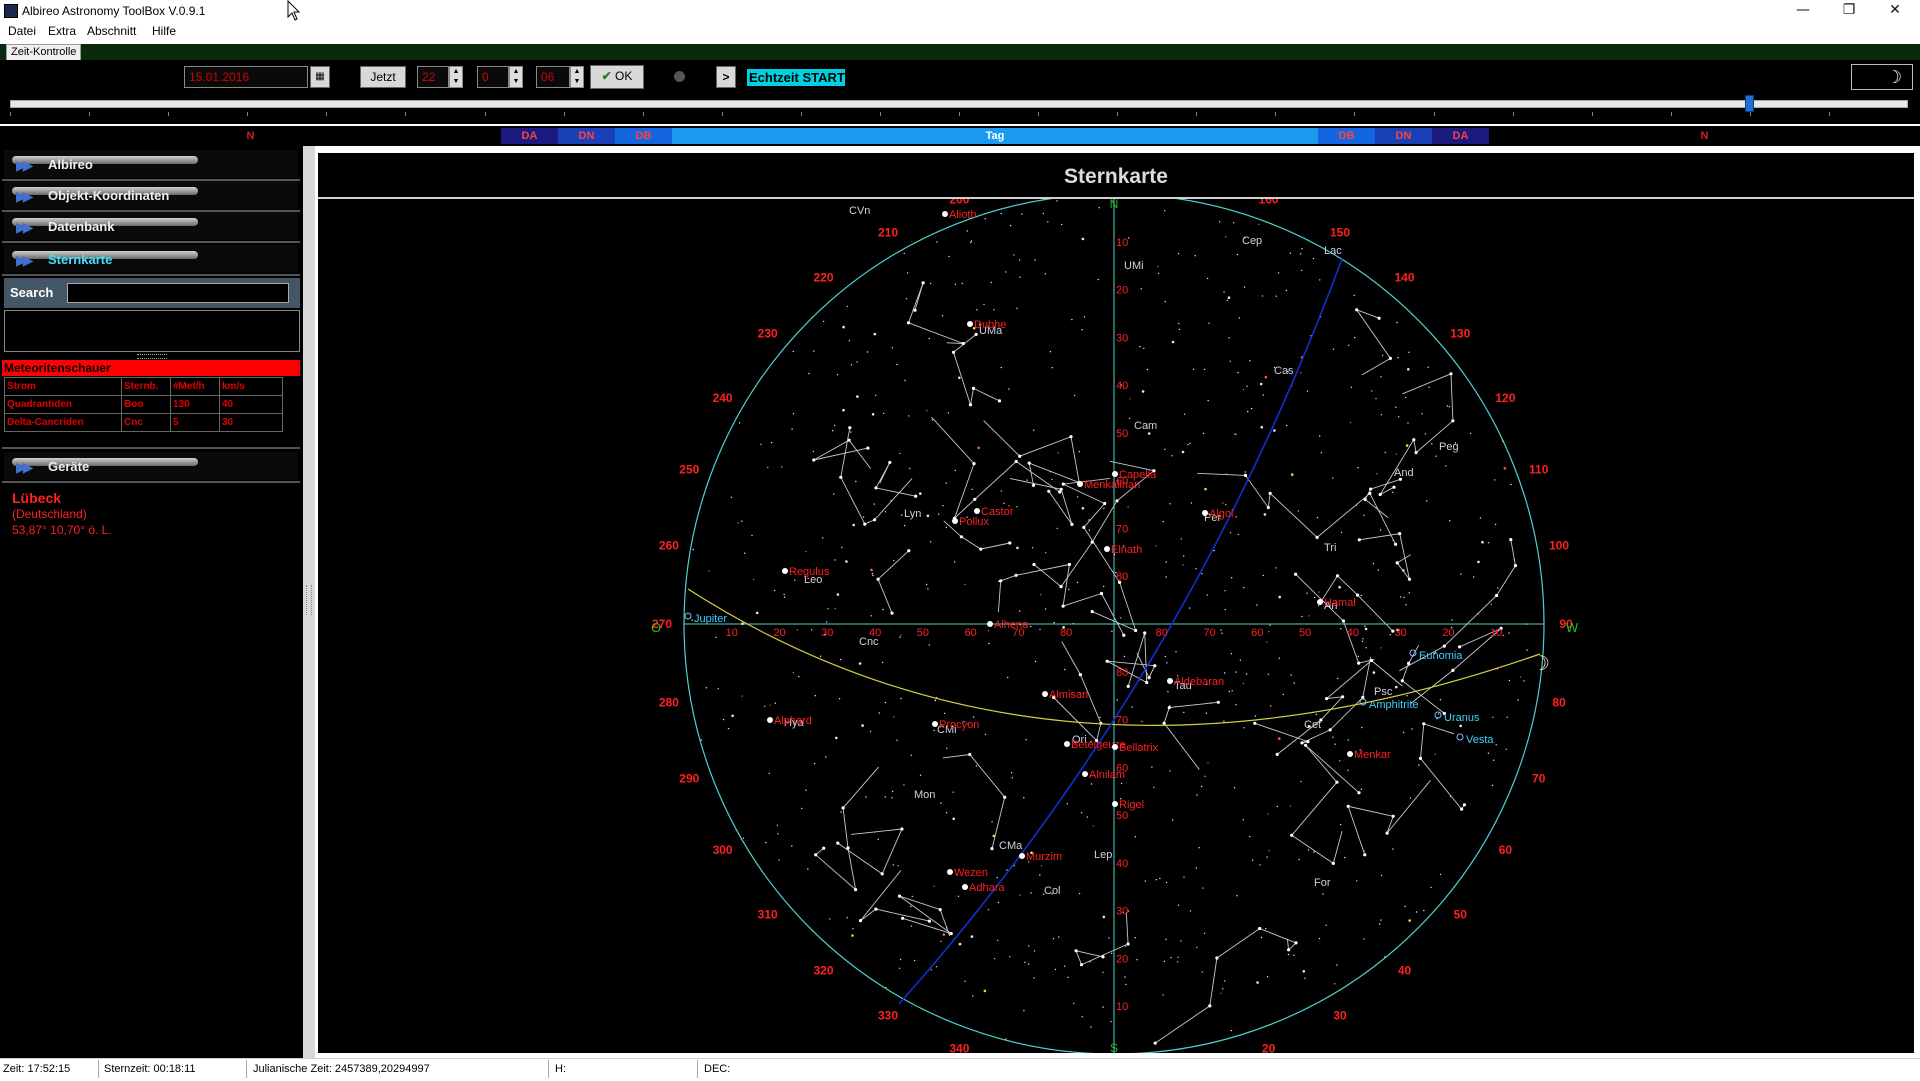  What do you see at coordinates (1461, 915) in the screenshot?
I see `azimuth-label: 50` at bounding box center [1461, 915].